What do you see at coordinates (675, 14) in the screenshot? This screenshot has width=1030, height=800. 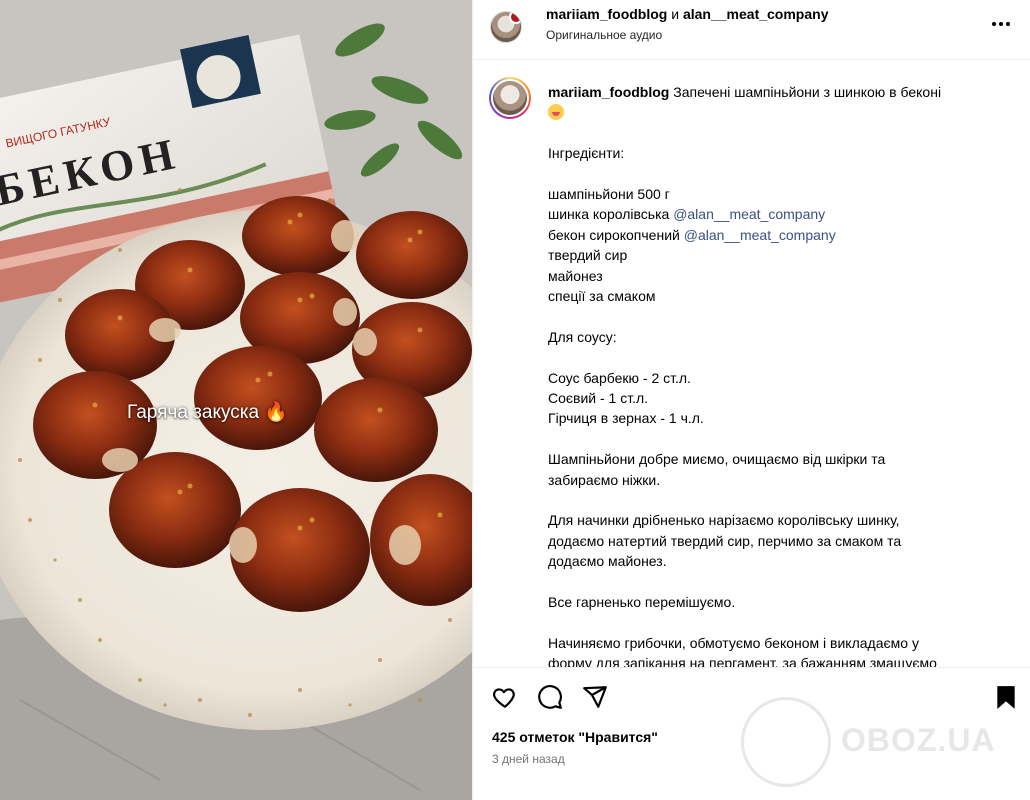 I see `authors-conjunction: и` at bounding box center [675, 14].